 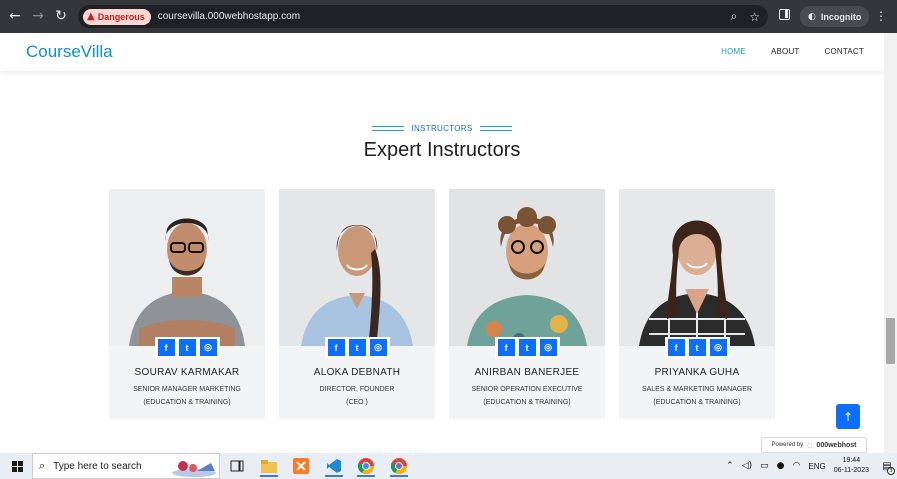 I want to click on security-chip: ▲ Dangerous, so click(x=117, y=16).